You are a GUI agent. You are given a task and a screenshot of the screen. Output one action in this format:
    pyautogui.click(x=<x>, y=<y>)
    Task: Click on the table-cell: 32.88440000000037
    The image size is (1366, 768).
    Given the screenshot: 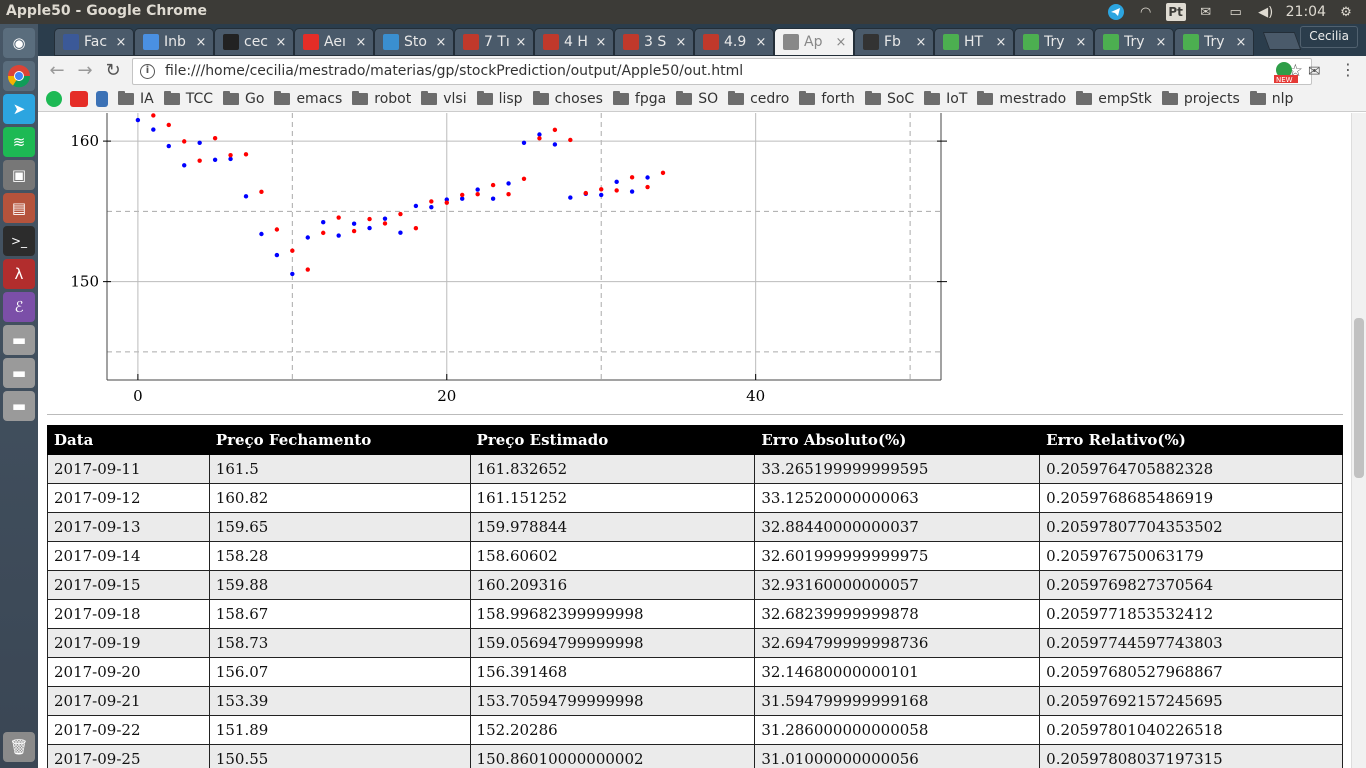 What is the action you would take?
    pyautogui.click(x=897, y=527)
    